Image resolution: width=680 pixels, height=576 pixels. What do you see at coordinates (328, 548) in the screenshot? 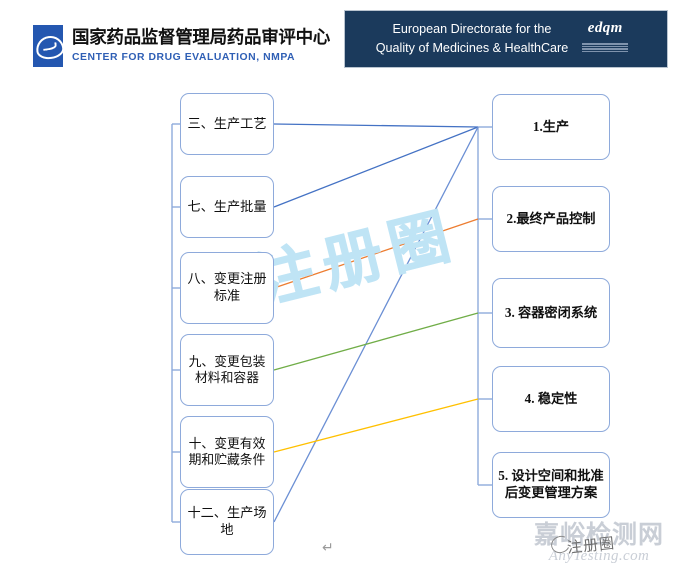
I see `paragraph-return-mark: ↵` at bounding box center [328, 548].